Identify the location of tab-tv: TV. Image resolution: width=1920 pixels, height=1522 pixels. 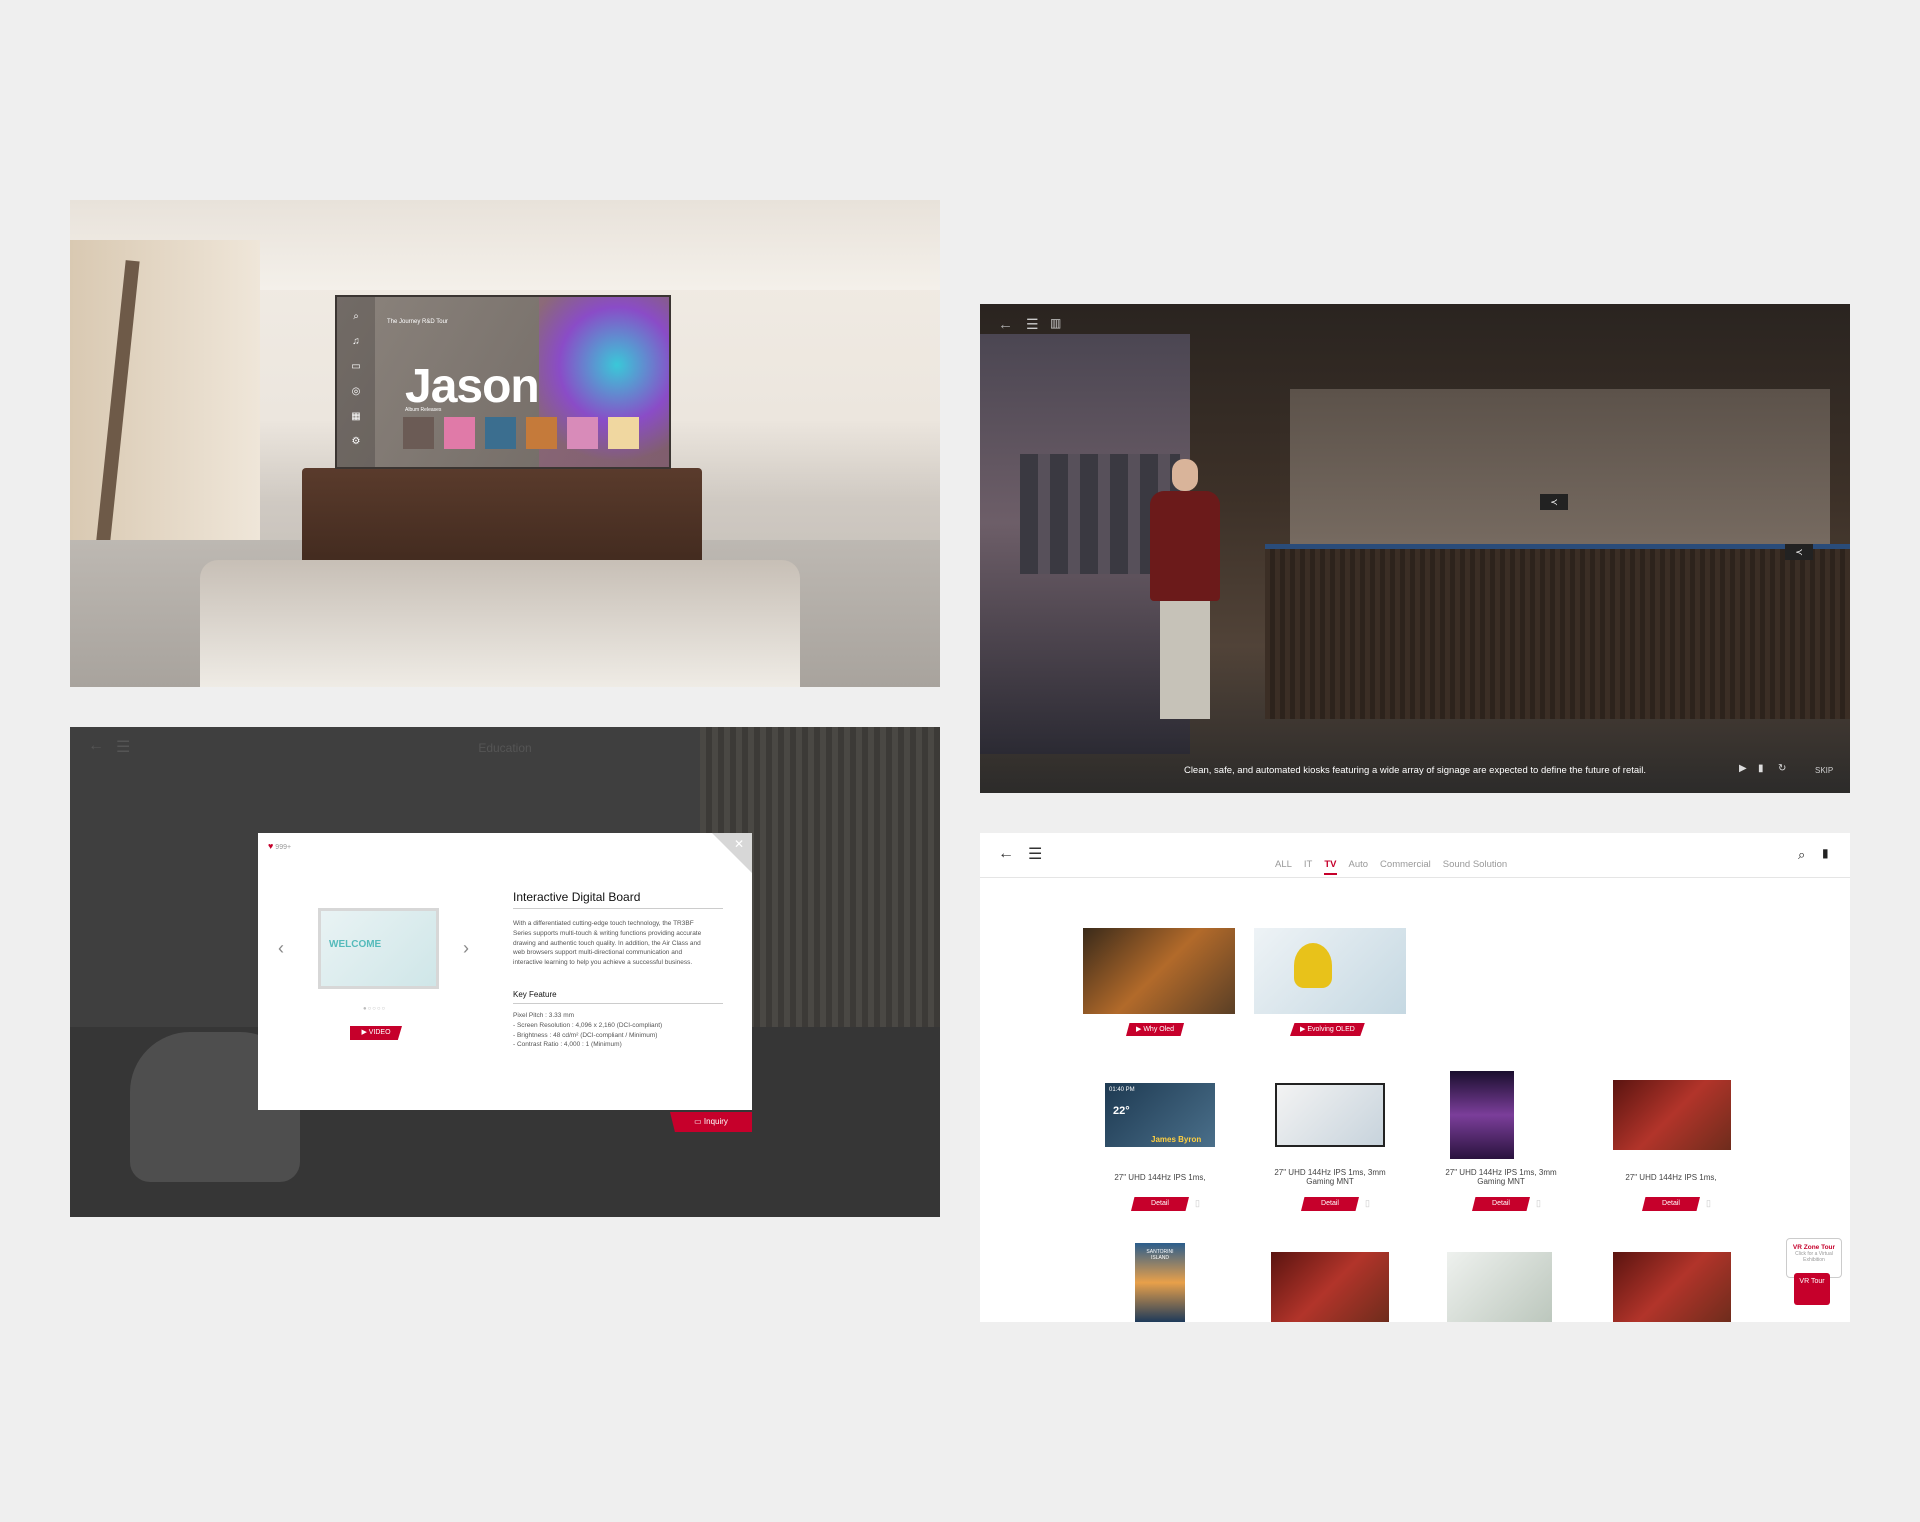
(1330, 867).